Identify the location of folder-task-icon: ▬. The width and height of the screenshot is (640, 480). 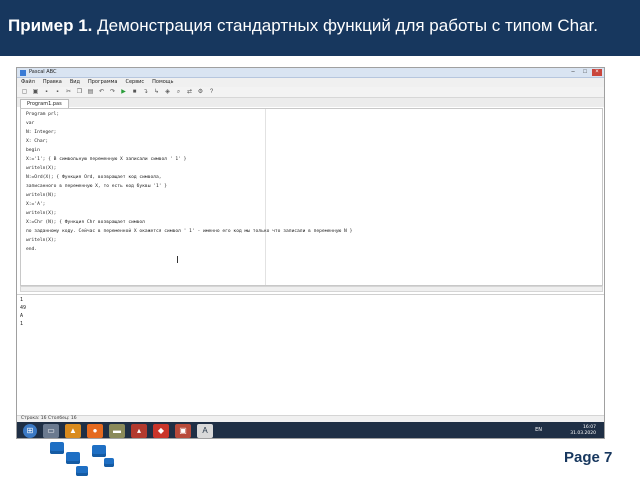
(117, 431).